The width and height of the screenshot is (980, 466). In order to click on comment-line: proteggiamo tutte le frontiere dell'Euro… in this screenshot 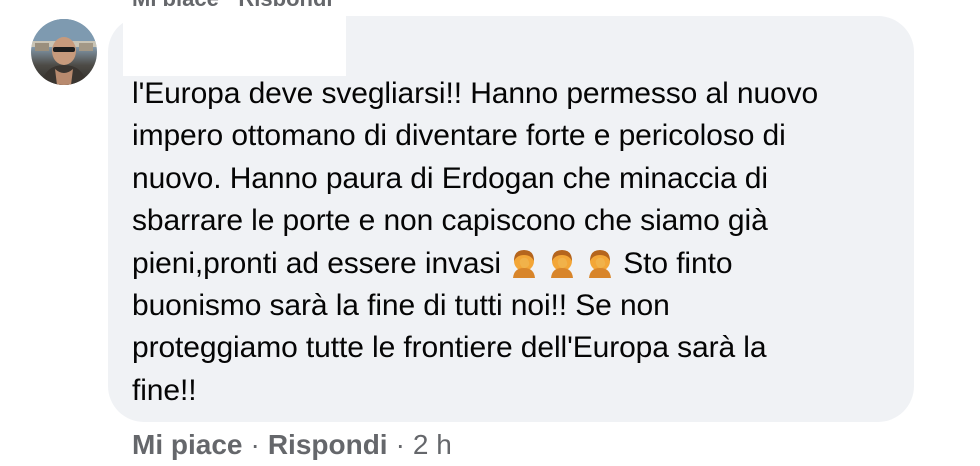, I will do `click(449, 348)`.